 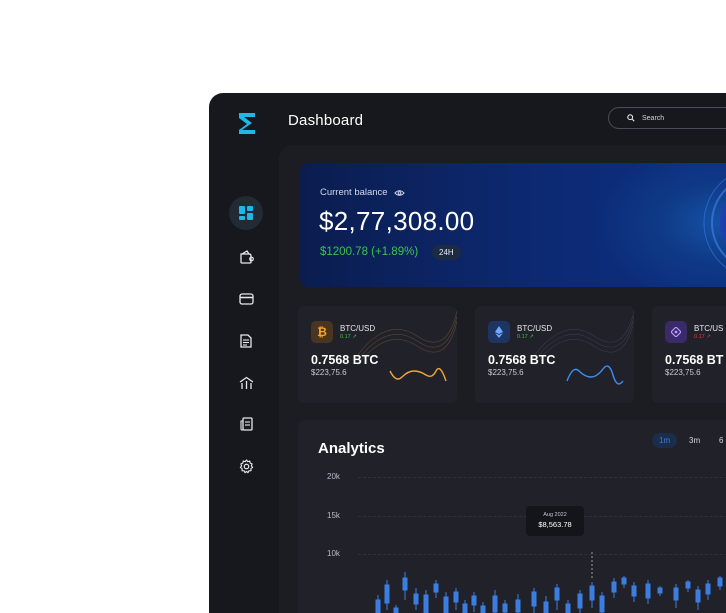 I want to click on analytics-title: Analytics, so click(x=351, y=448).